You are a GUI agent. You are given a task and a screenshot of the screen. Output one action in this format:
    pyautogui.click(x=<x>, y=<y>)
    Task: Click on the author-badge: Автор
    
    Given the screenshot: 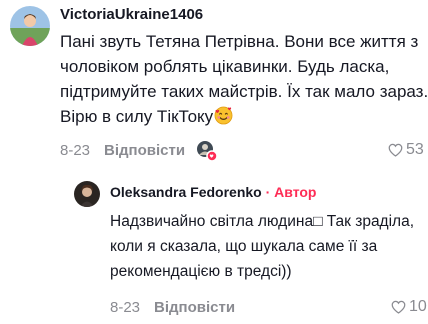 What is the action you would take?
    pyautogui.click(x=295, y=192)
    